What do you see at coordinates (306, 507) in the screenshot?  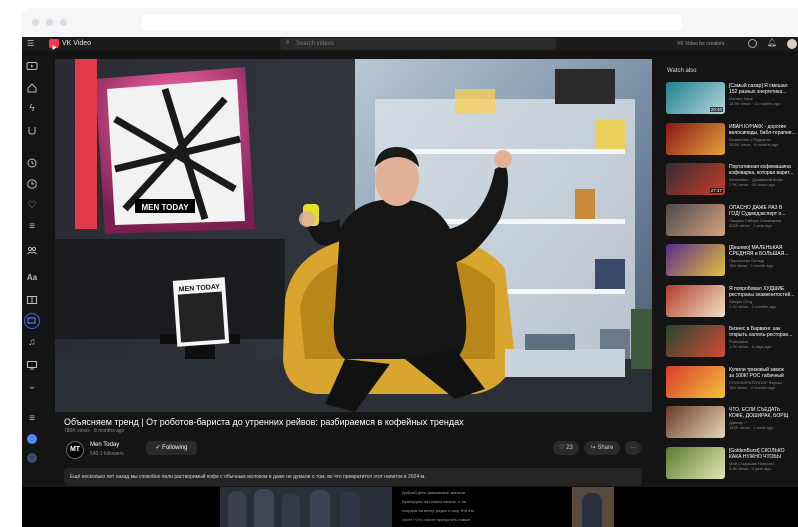 I see `preview-thumbnail-left` at bounding box center [306, 507].